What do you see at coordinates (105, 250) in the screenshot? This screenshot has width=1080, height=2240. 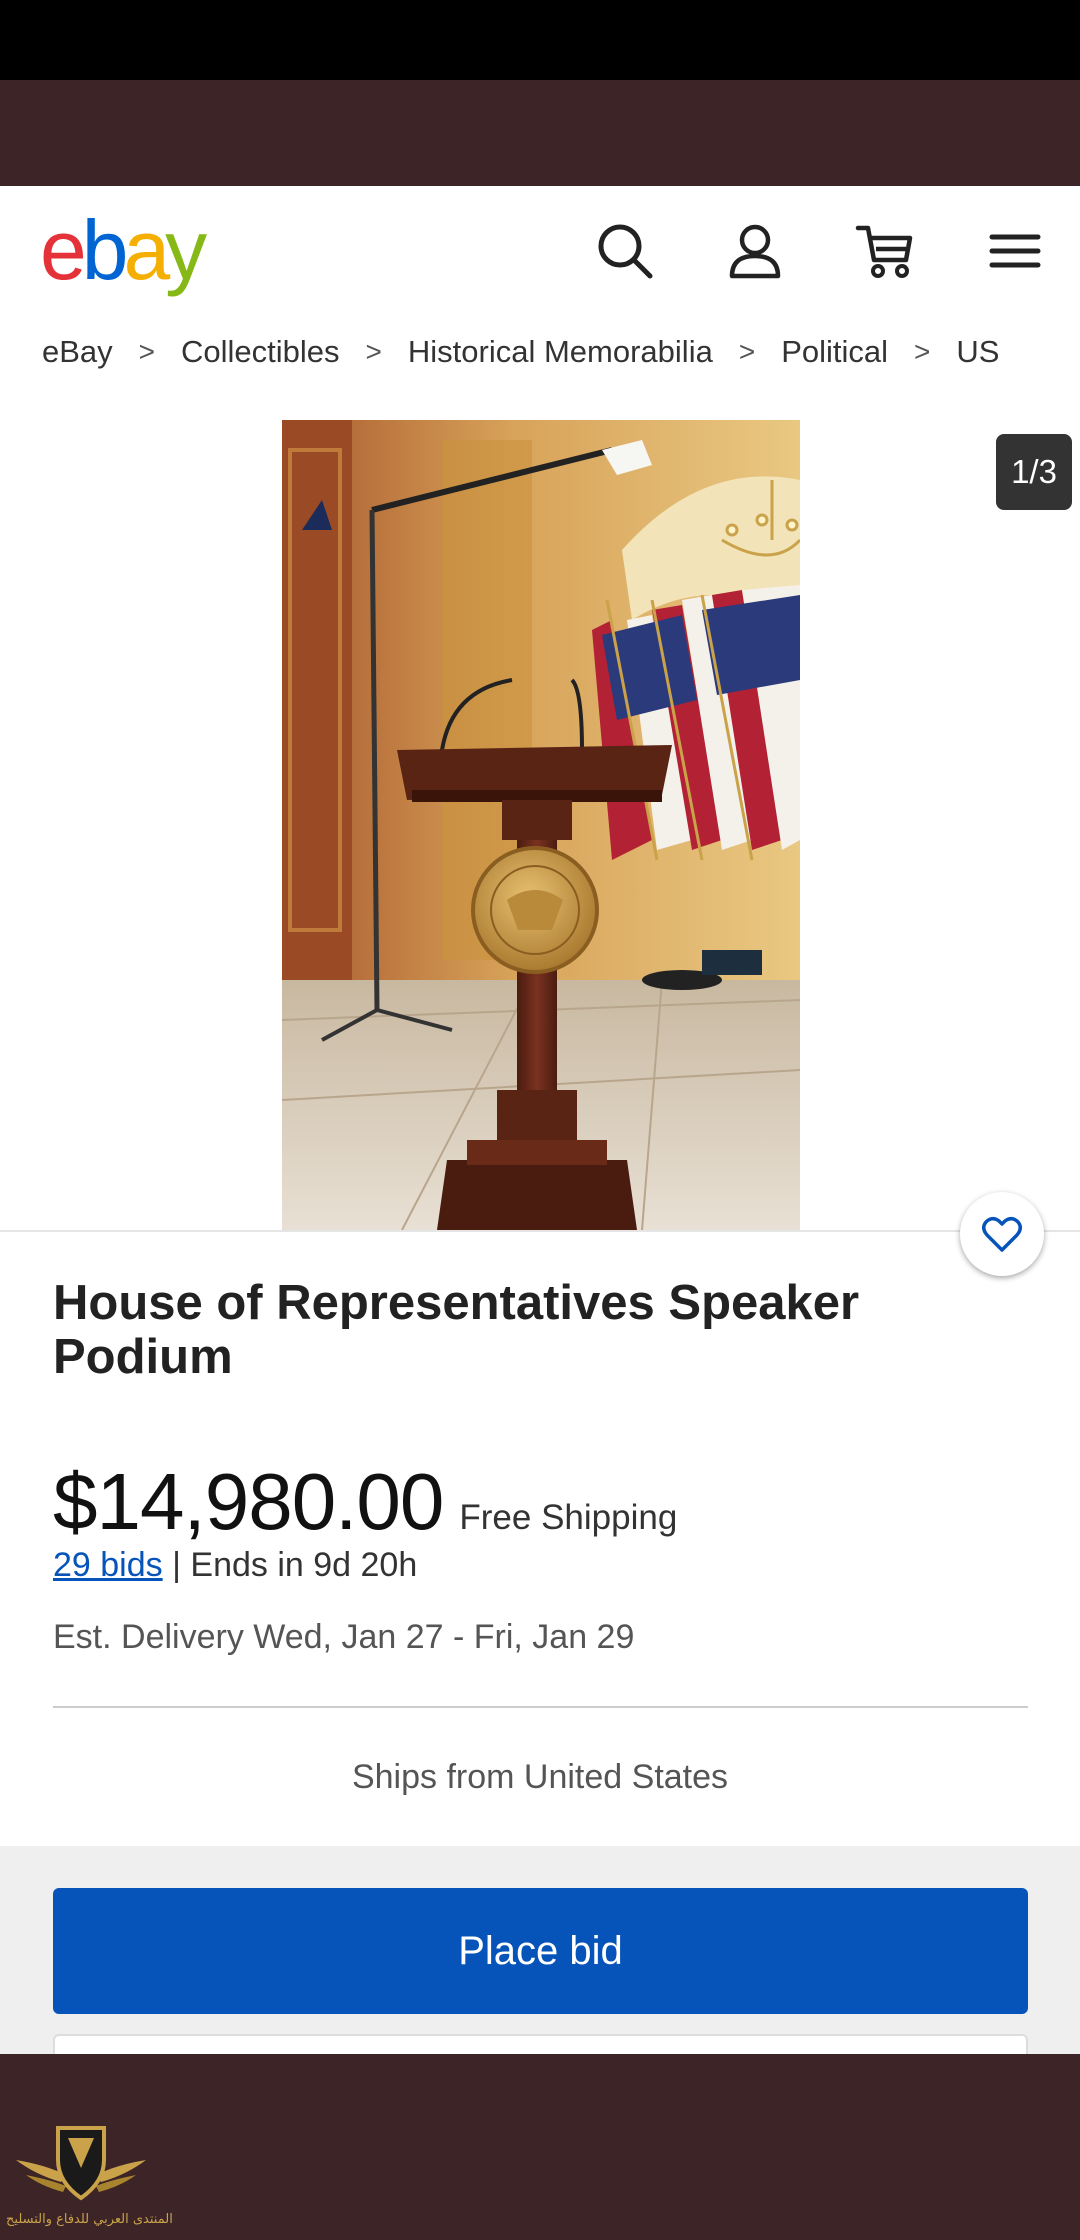 I see `logo-letter: b` at bounding box center [105, 250].